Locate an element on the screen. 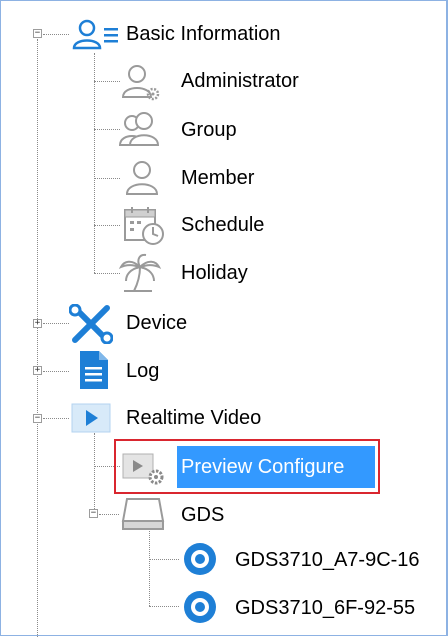 Image resolution: width=448 pixels, height=637 pixels. expand-toggle-log: + is located at coordinates (37, 370).